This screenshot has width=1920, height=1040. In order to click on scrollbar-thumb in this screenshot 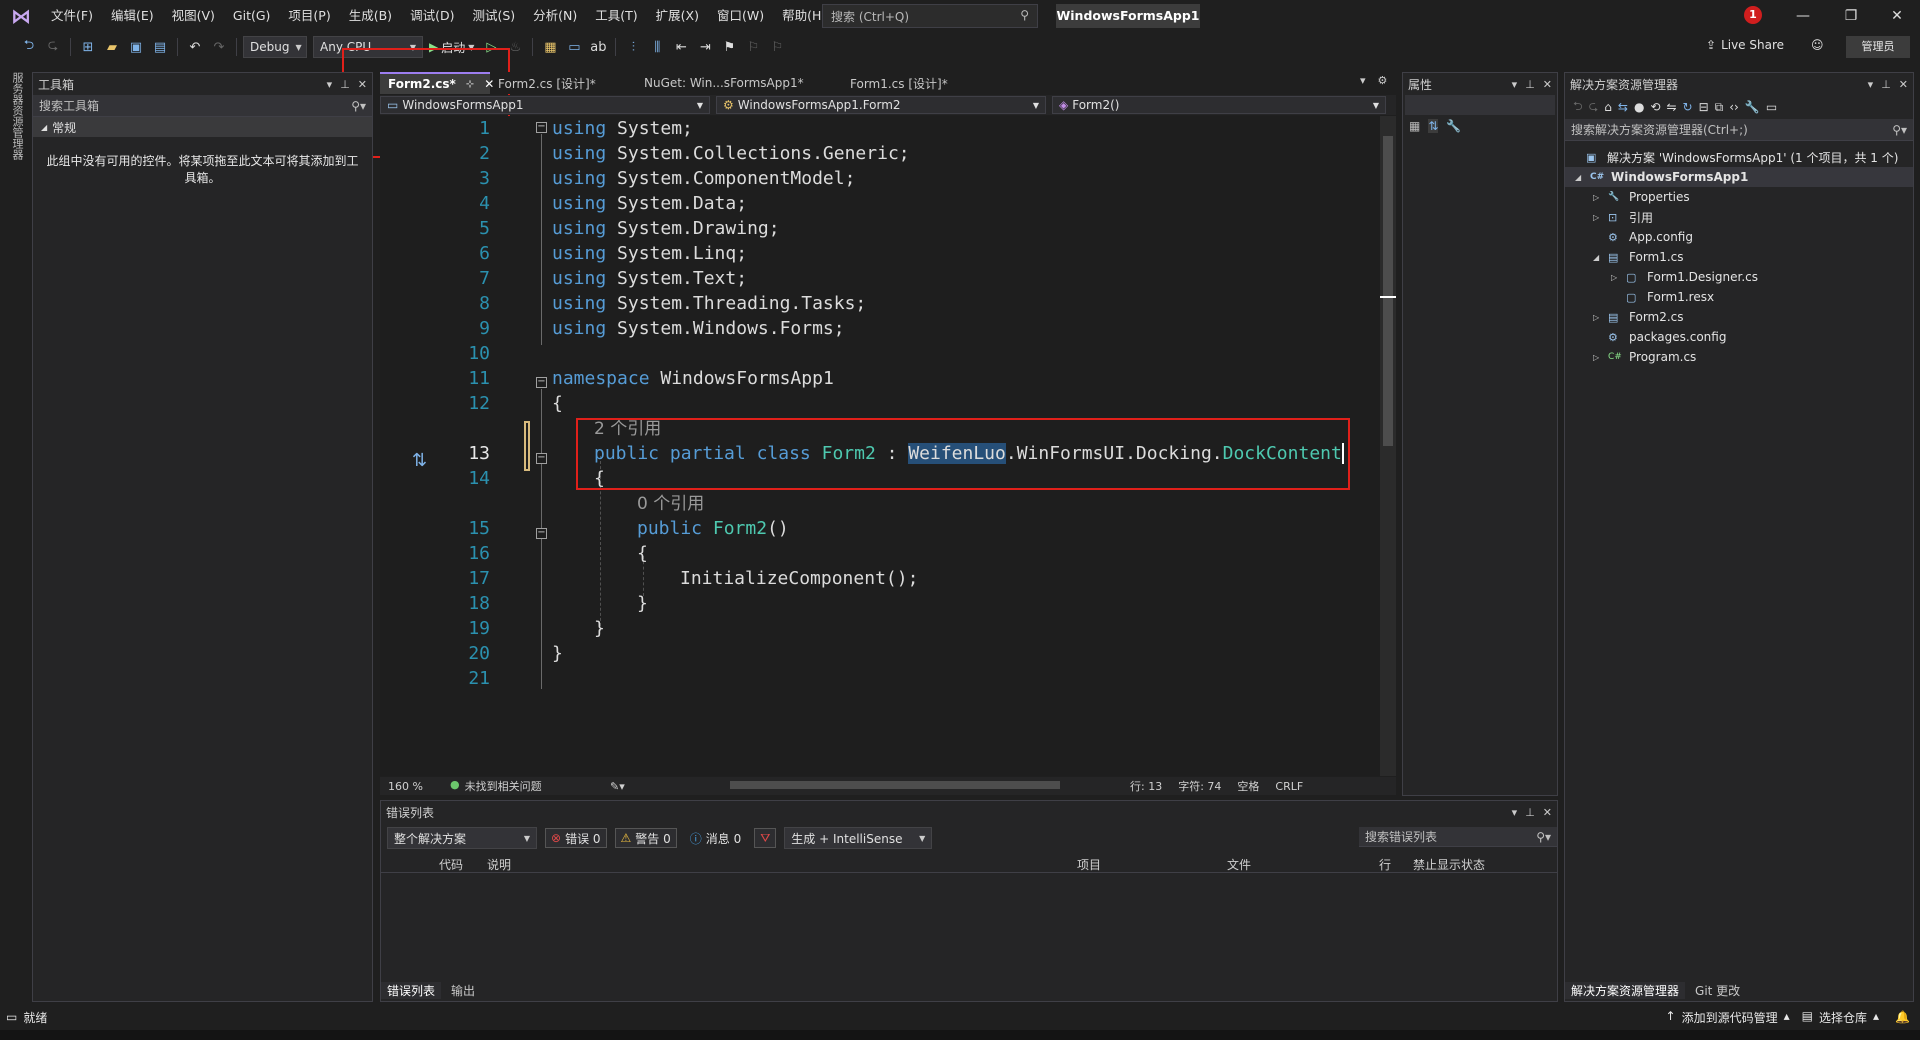, I will do `click(1388, 291)`.